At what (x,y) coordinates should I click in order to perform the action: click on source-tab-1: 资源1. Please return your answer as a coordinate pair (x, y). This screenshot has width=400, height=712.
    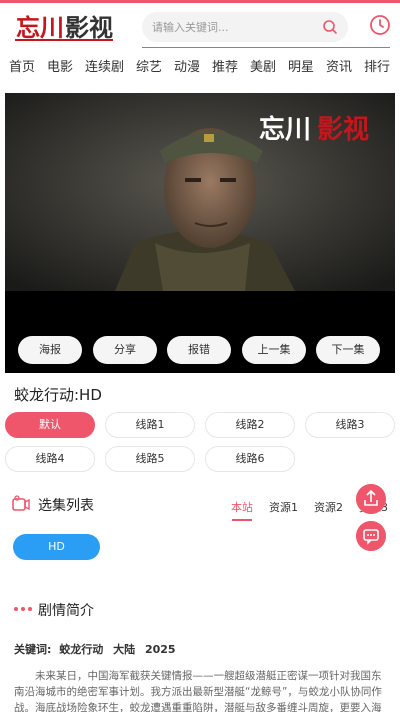
    Looking at the image, I should click on (283, 507).